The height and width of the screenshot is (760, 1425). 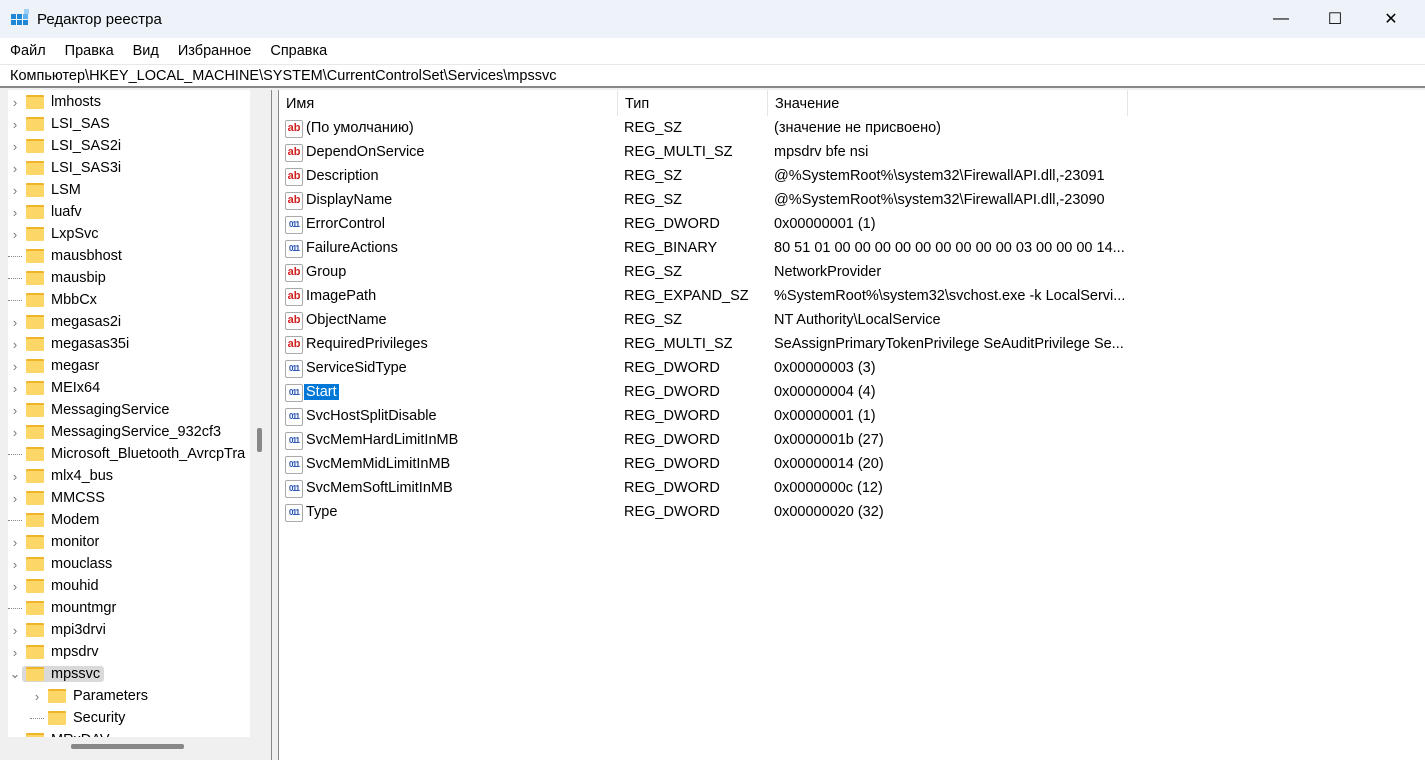 What do you see at coordinates (126, 454) in the screenshot?
I see `tree-item: Microsoft_Bluetooth_AvrcpTra` at bounding box center [126, 454].